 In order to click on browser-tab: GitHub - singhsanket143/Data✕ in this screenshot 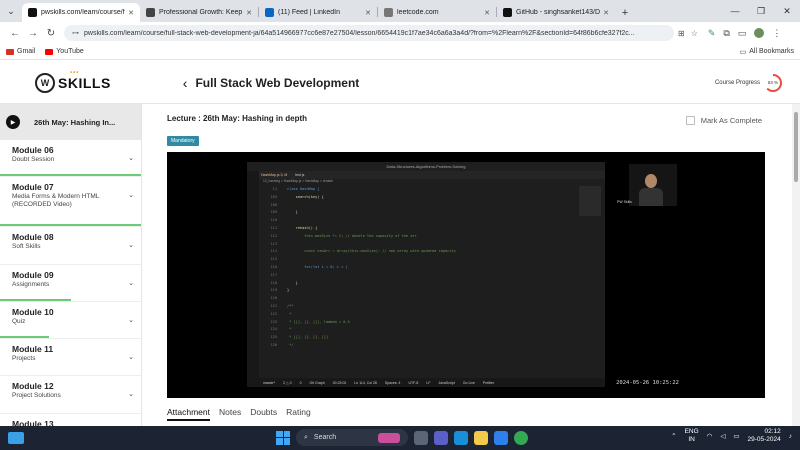, I will do `click(556, 12)`.